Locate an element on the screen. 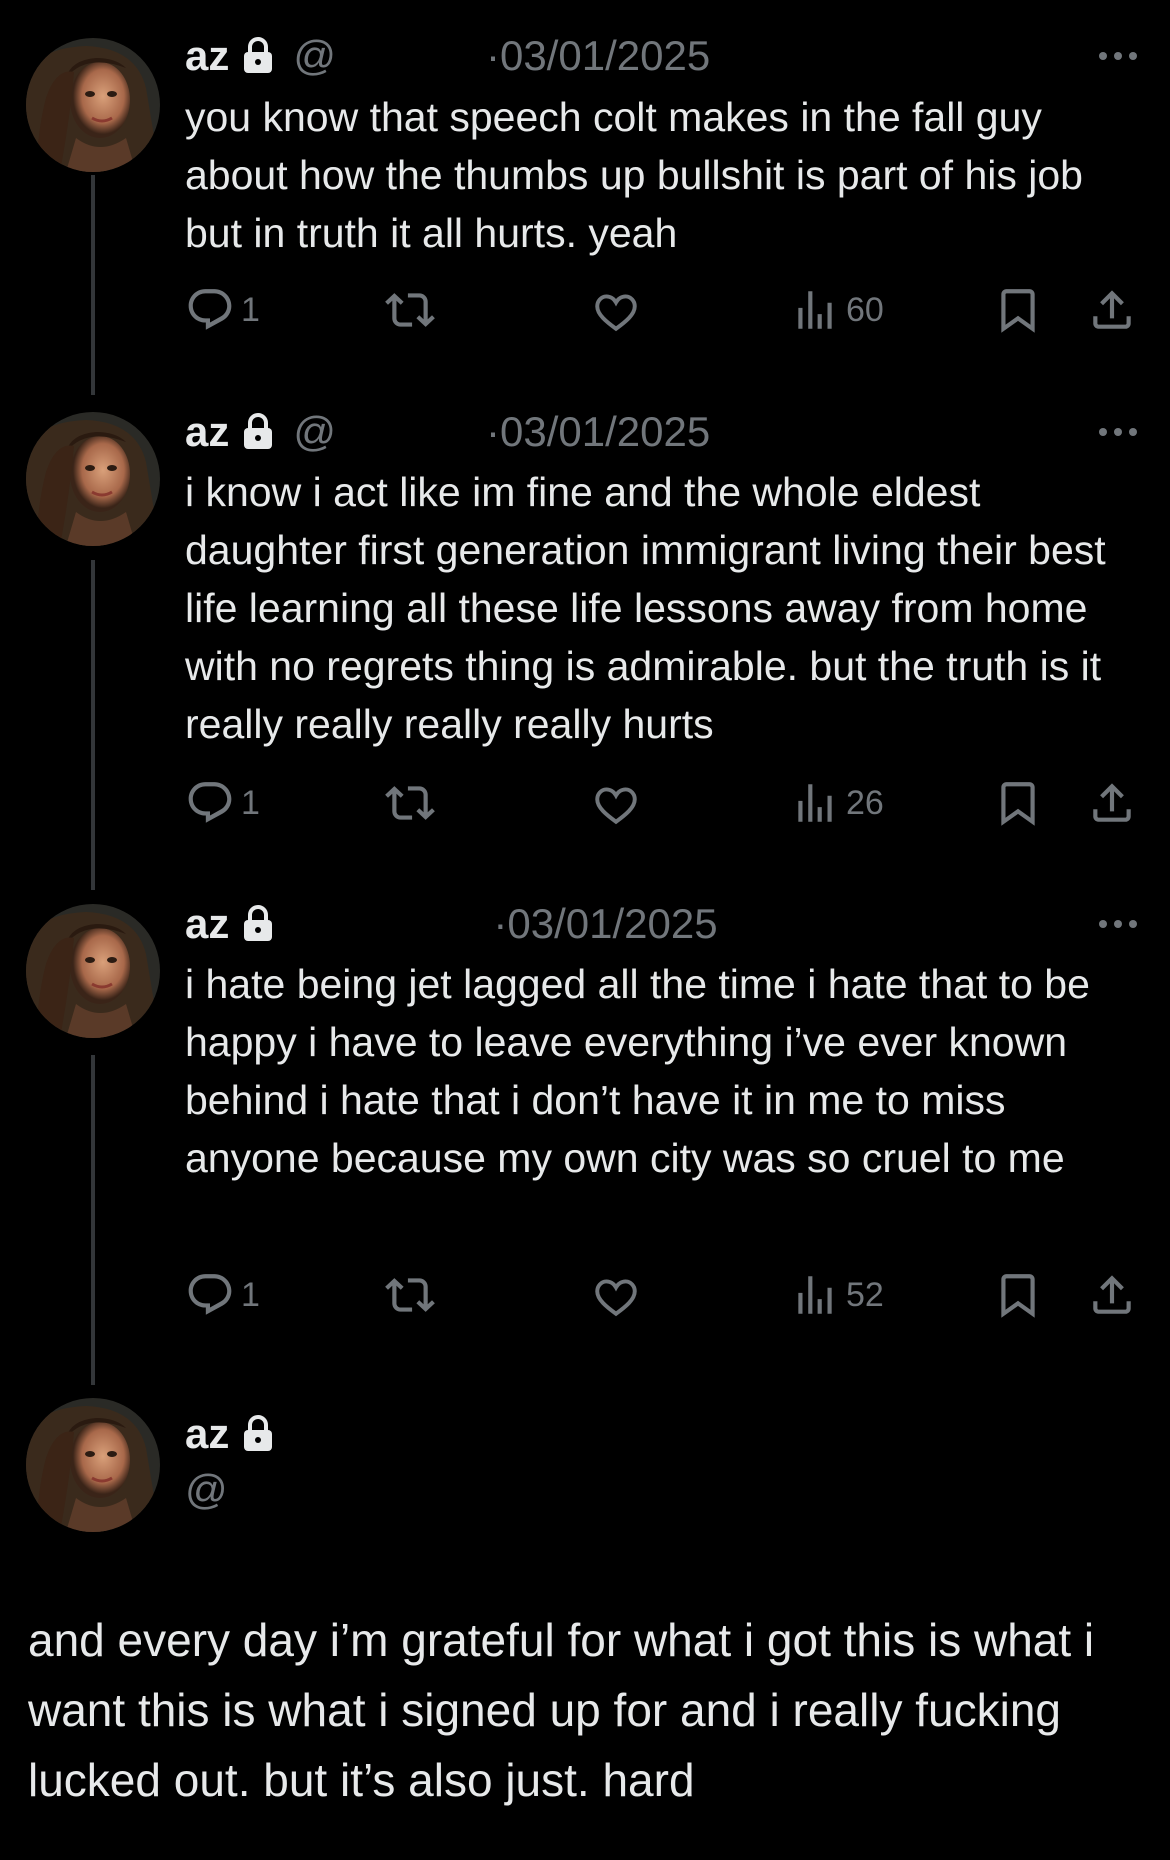  action-bar: 1 26 is located at coordinates (665, 803).